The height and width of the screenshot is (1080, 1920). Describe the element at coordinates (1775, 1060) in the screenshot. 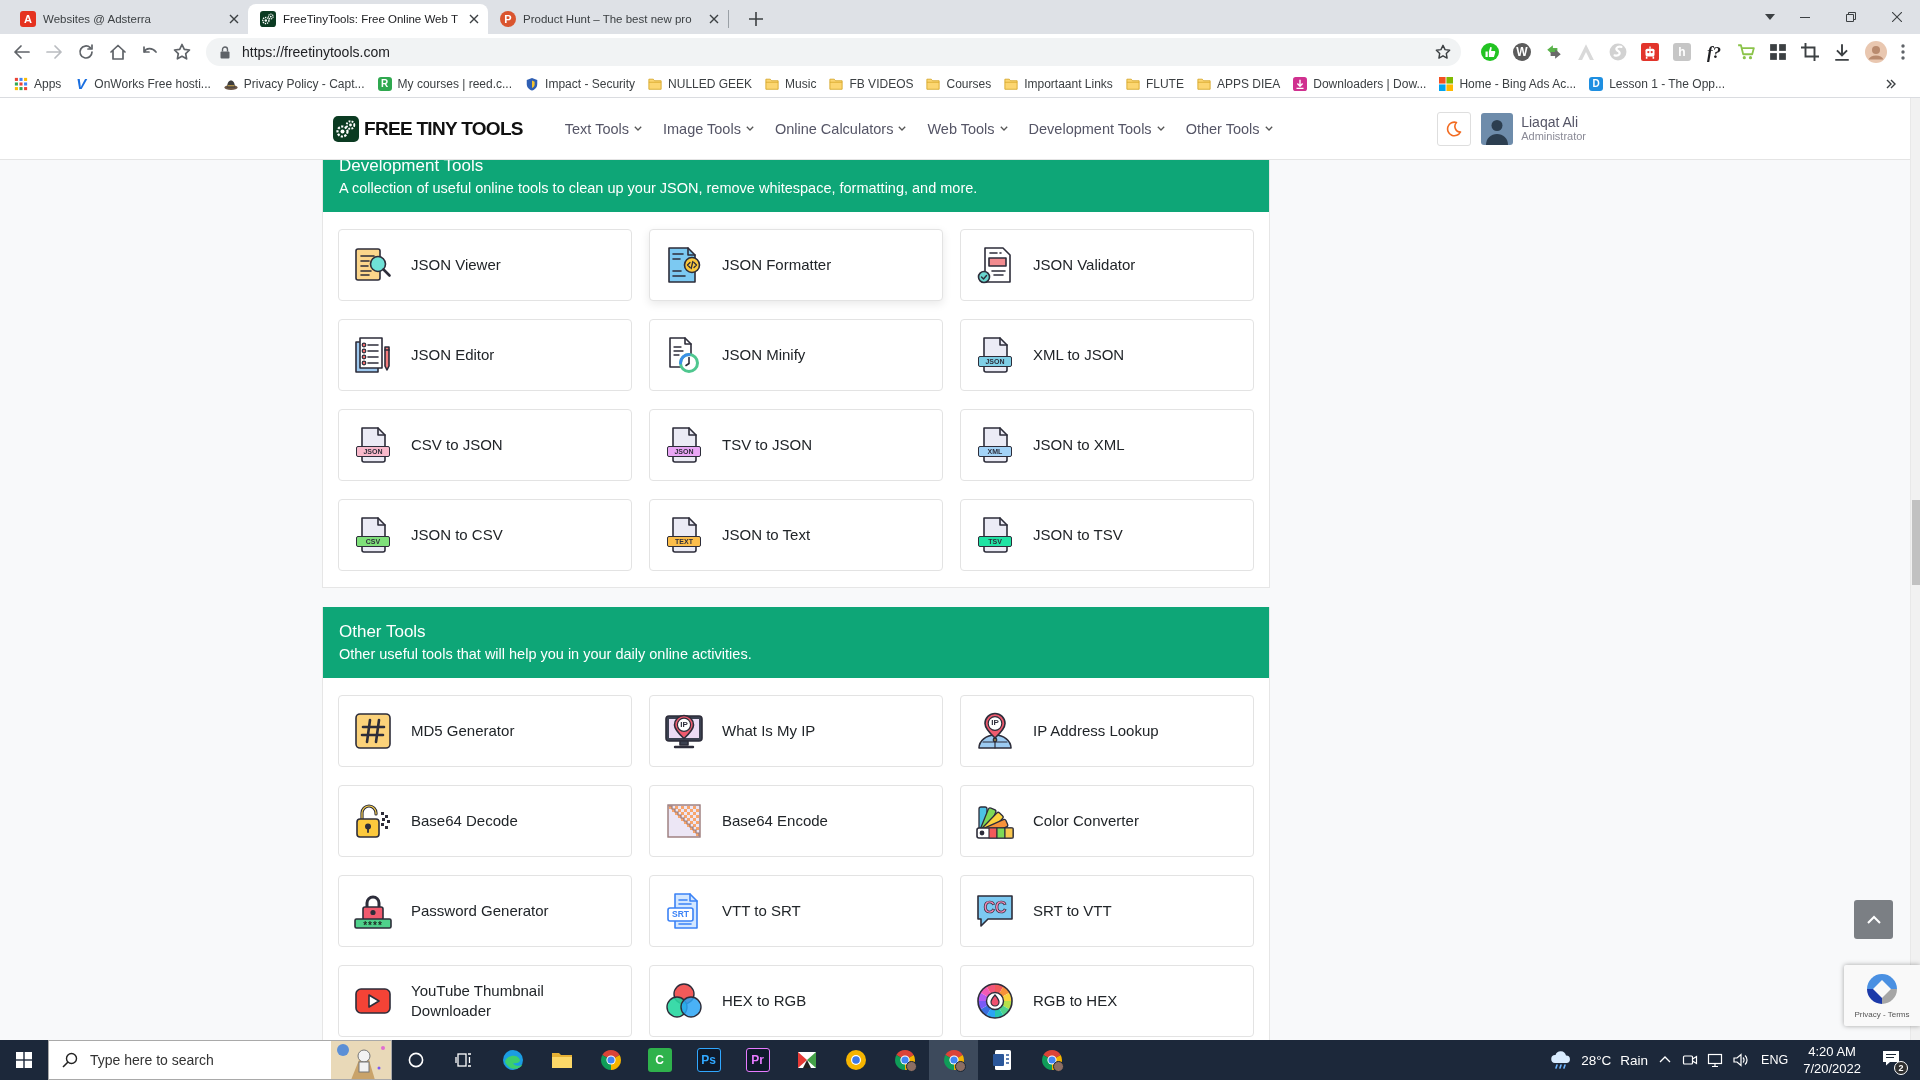

I see `language-indicator: ENG` at that location.